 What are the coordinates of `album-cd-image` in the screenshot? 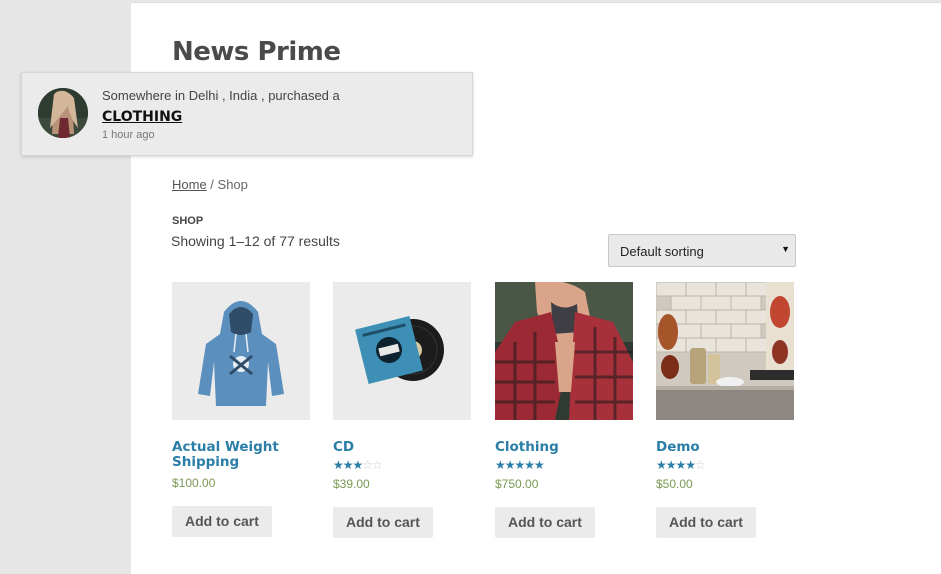 It's located at (402, 351).